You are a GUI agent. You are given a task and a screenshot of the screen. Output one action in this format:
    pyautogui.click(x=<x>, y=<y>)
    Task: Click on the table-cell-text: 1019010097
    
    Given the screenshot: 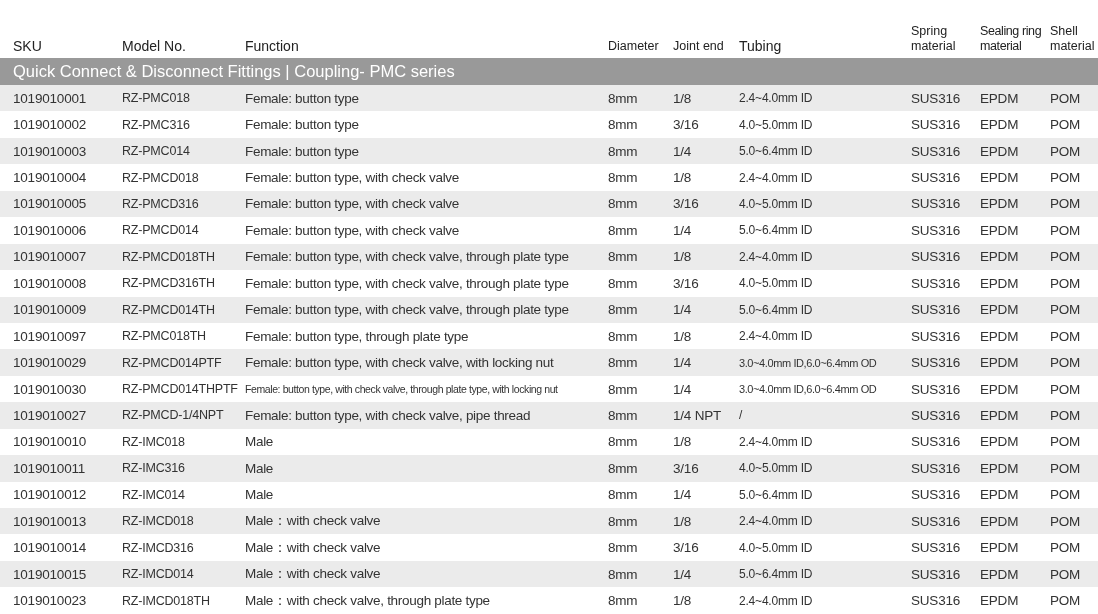 What is the action you would take?
    pyautogui.click(x=50, y=336)
    